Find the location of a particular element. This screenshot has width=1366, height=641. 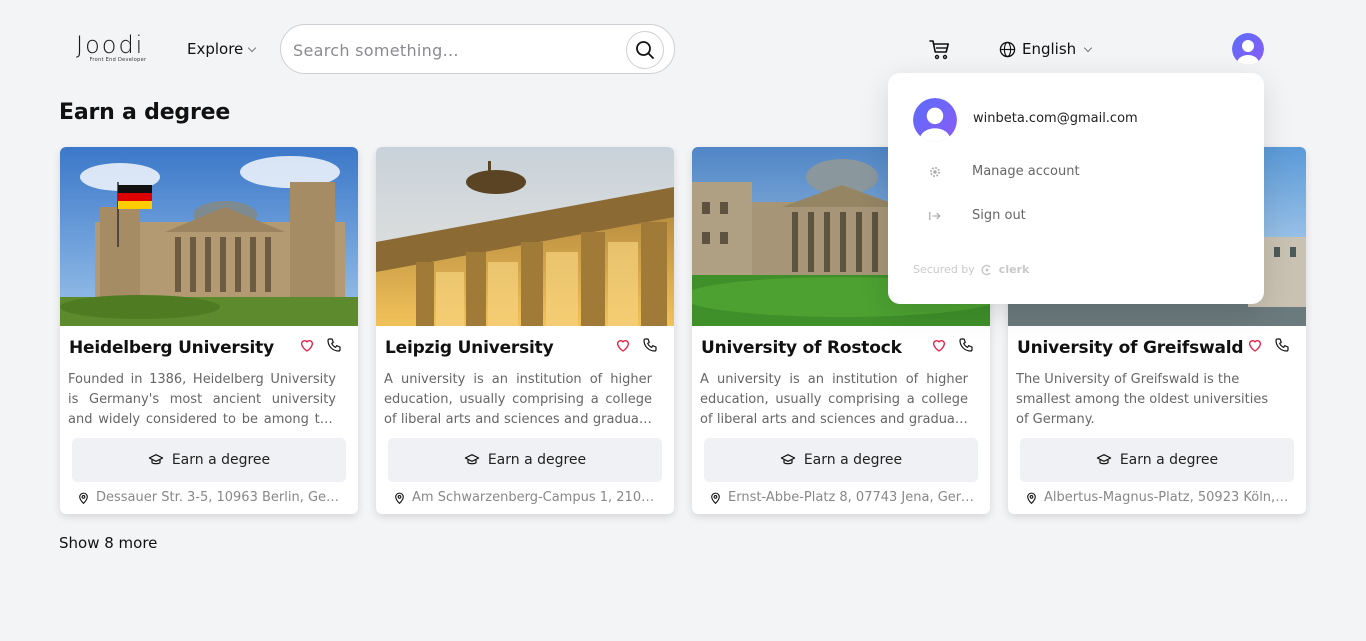

university-location: Ernst-Abbe-Platz 8, 07743 Jena, Germany is located at coordinates (843, 497).